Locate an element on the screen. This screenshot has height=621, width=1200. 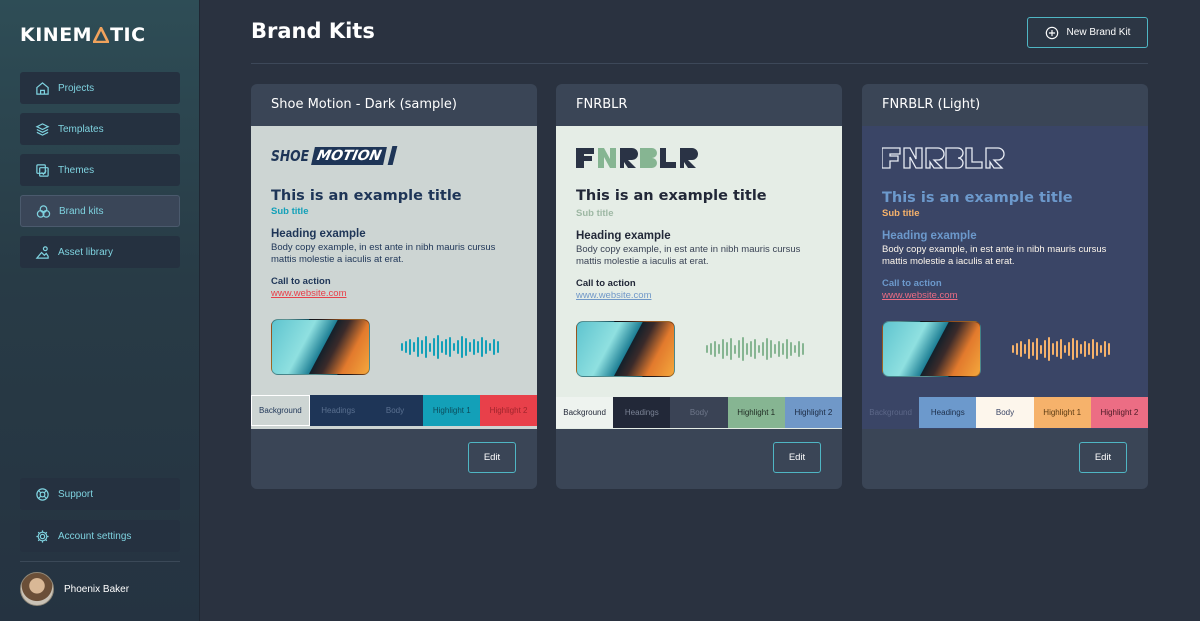
sidebar-item-label: Brand kits is located at coordinates (81, 211).